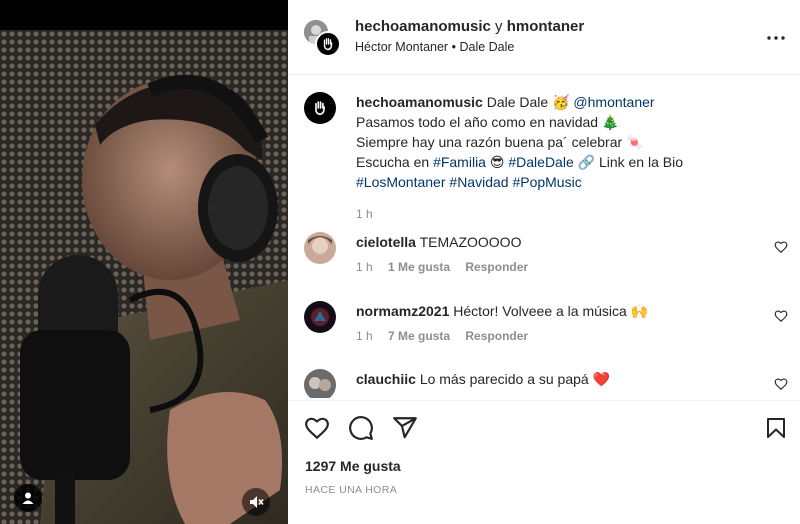 The width and height of the screenshot is (800, 524). Describe the element at coordinates (405, 428) in the screenshot. I see `send-icon` at that location.